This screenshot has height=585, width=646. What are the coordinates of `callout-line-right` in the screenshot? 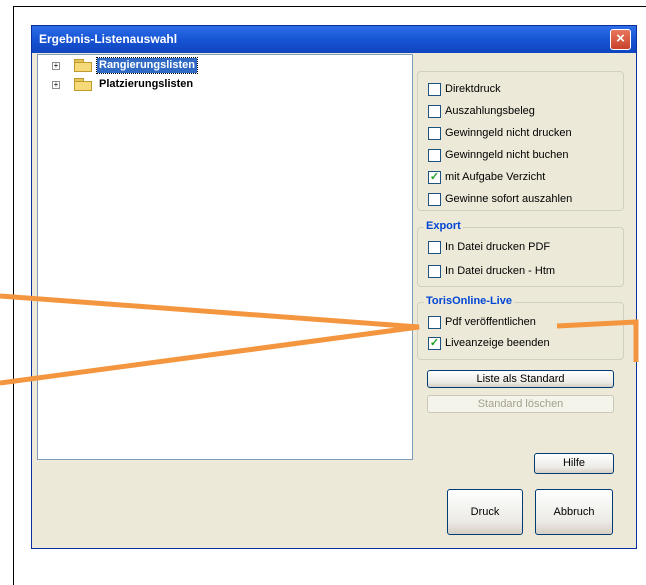 It's located at (597, 340).